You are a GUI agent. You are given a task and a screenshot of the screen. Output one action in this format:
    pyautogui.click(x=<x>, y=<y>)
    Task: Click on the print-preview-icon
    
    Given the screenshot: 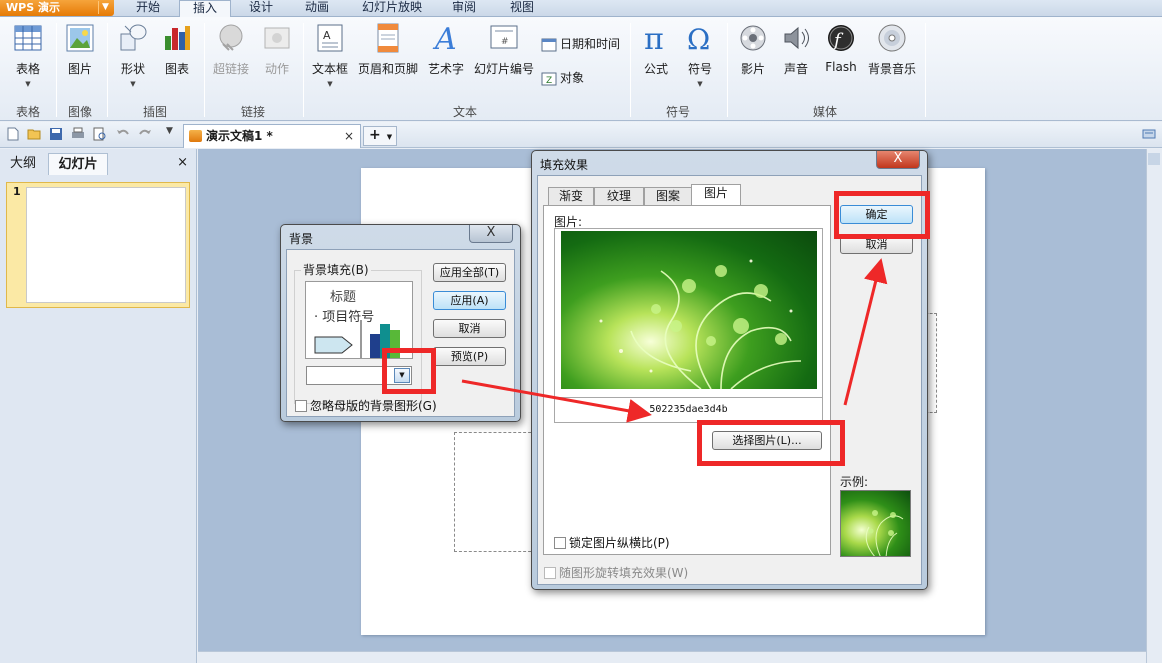 What is the action you would take?
    pyautogui.click(x=100, y=134)
    